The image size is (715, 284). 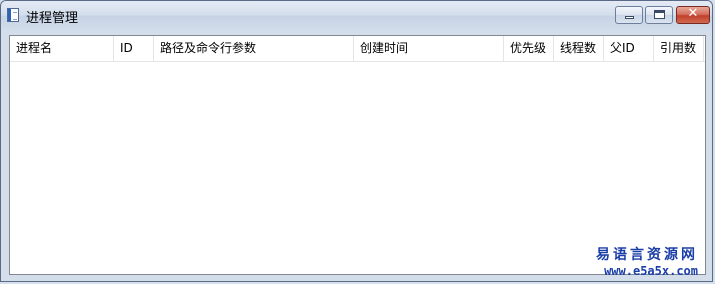 What do you see at coordinates (254, 48) in the screenshot?
I see `column-header-path: 路径及命令行参数` at bounding box center [254, 48].